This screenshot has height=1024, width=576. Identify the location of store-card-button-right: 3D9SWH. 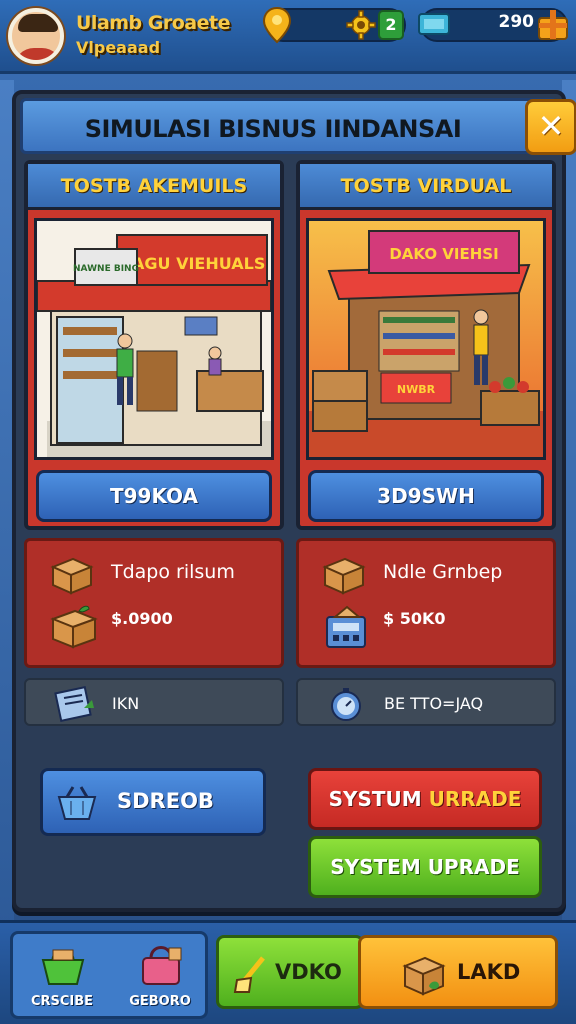
(426, 496).